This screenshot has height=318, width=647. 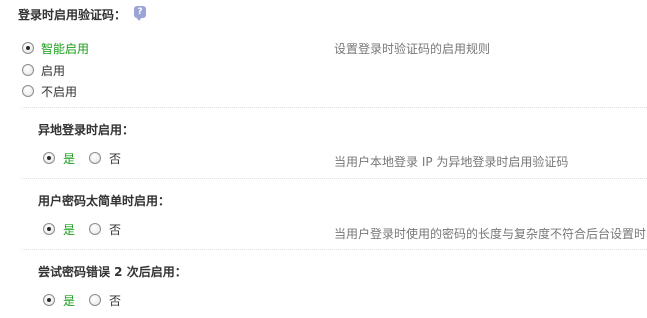 I want to click on rule-weak-password-yes: 是, so click(x=59, y=229).